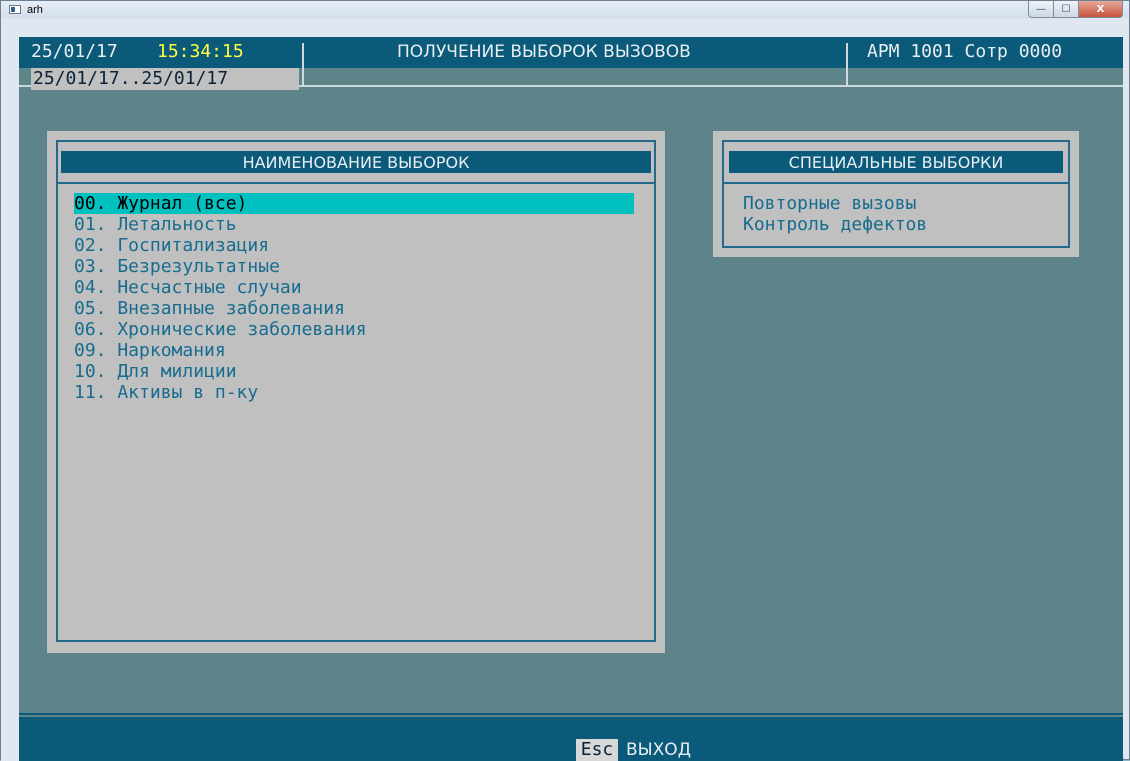 The height and width of the screenshot is (761, 1130). I want to click on sample-item-05: 05. Внезапные заболевания, so click(209, 308).